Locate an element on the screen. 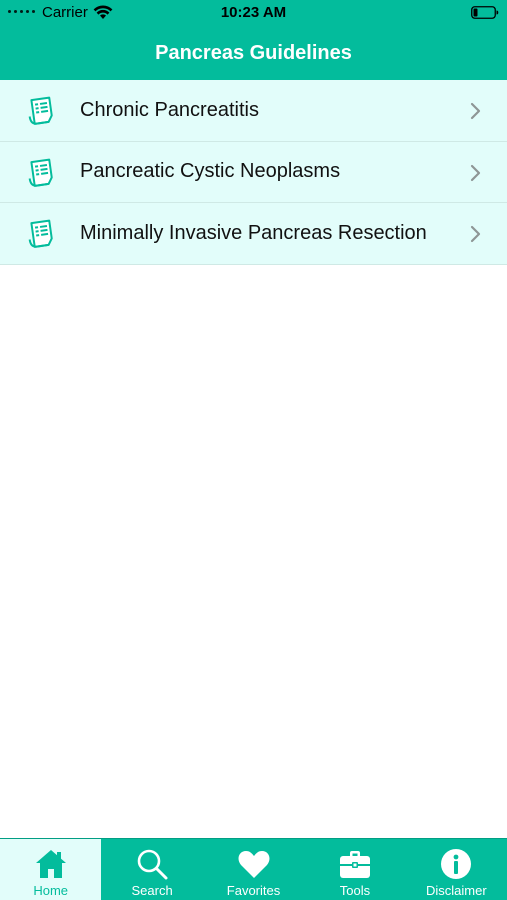 The height and width of the screenshot is (900, 507). navigation-bar: Pancreas Guidelines is located at coordinates (253, 53).